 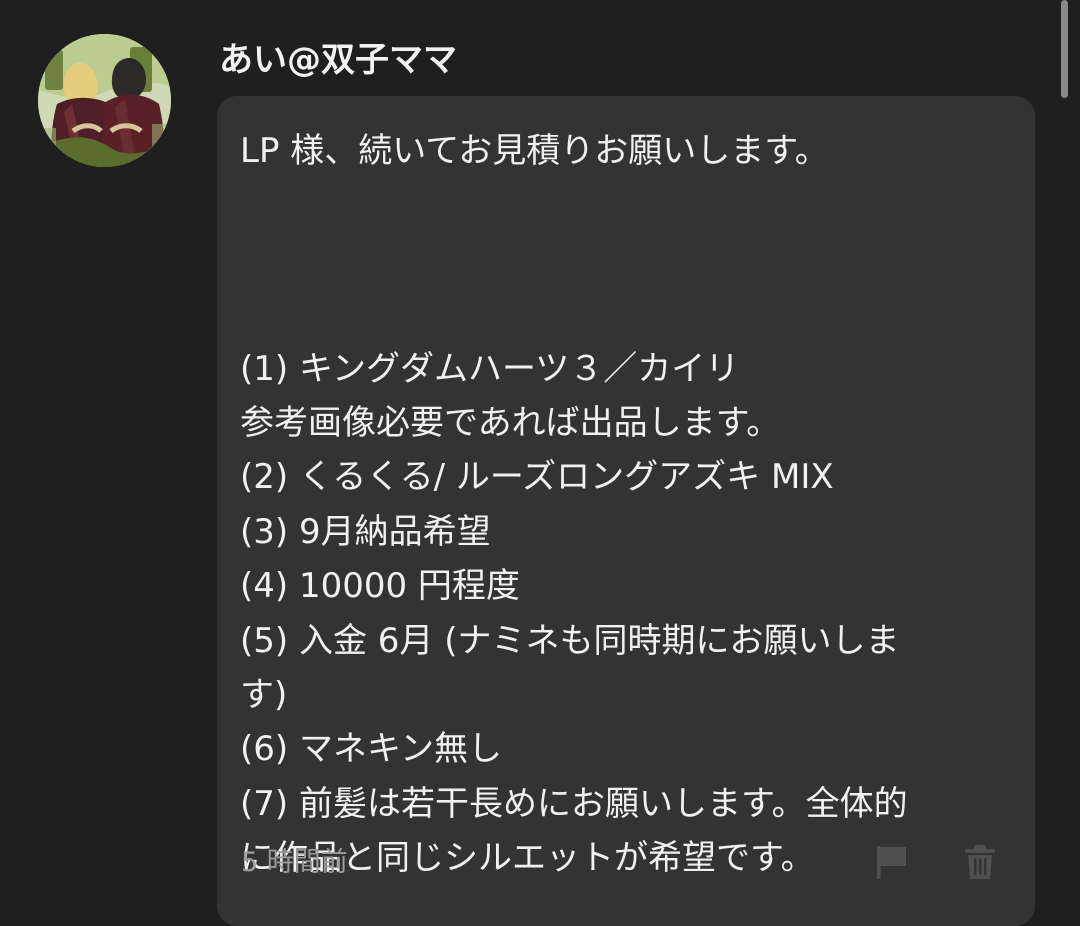 What do you see at coordinates (534, 151) in the screenshot?
I see `message-line: LP 様、続いてお見積りお願いします。` at bounding box center [534, 151].